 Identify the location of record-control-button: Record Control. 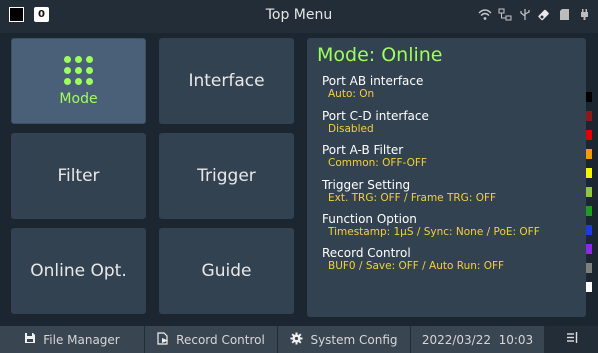
(211, 339).